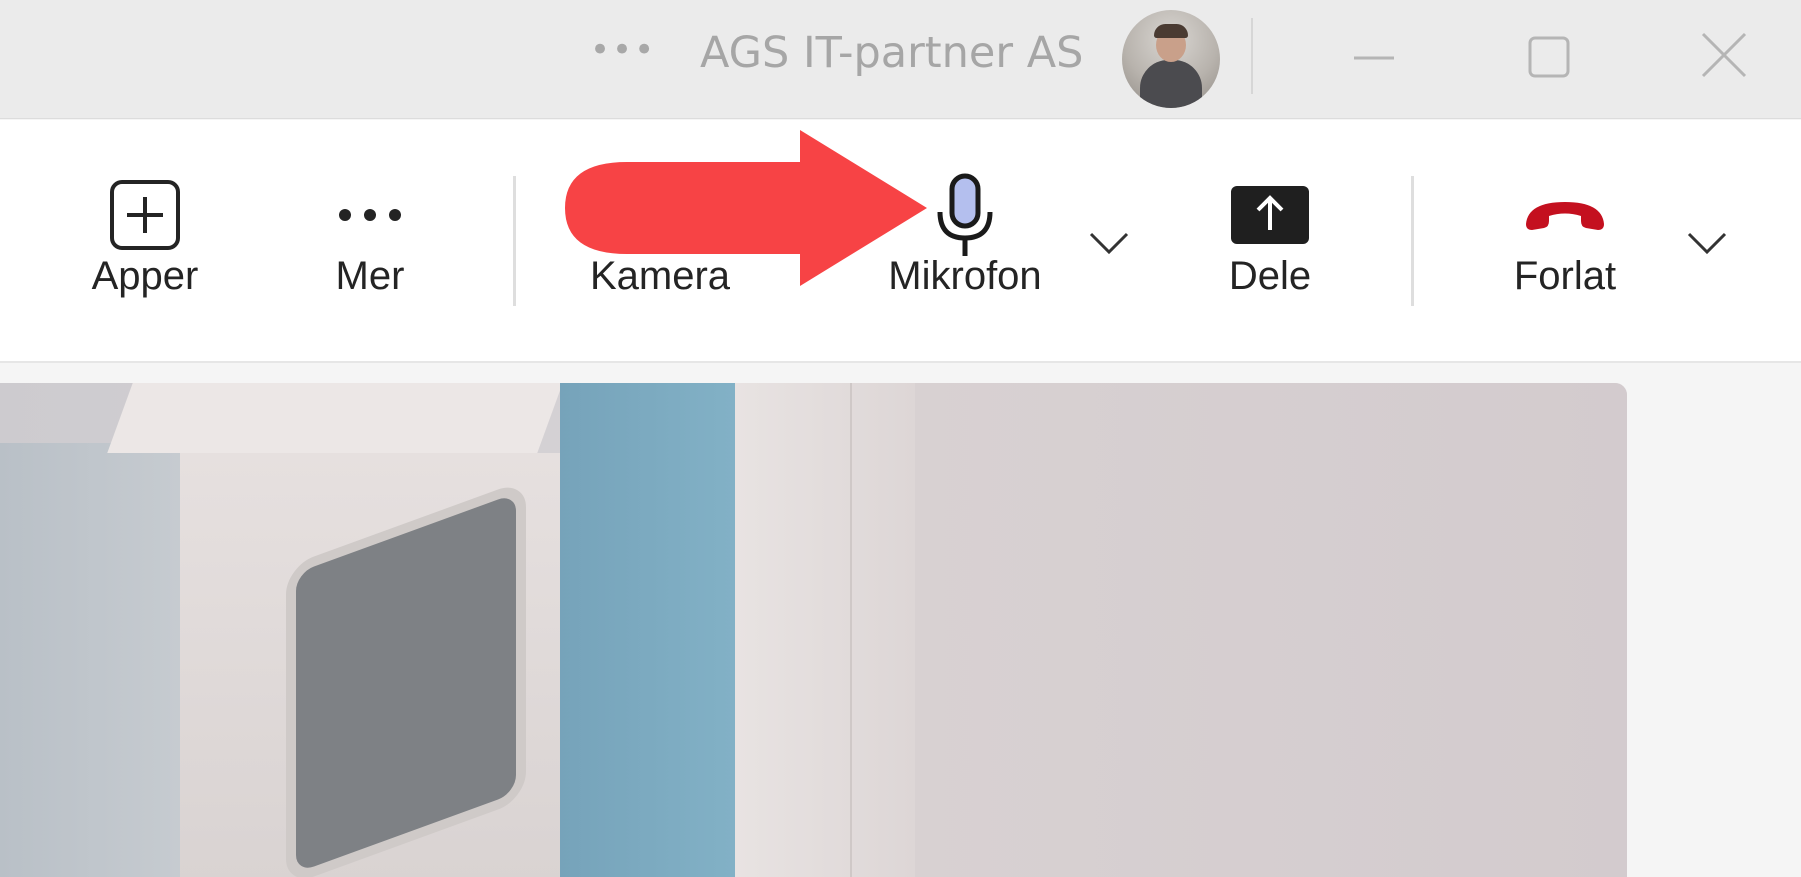  I want to click on close-button, so click(1725, 56).